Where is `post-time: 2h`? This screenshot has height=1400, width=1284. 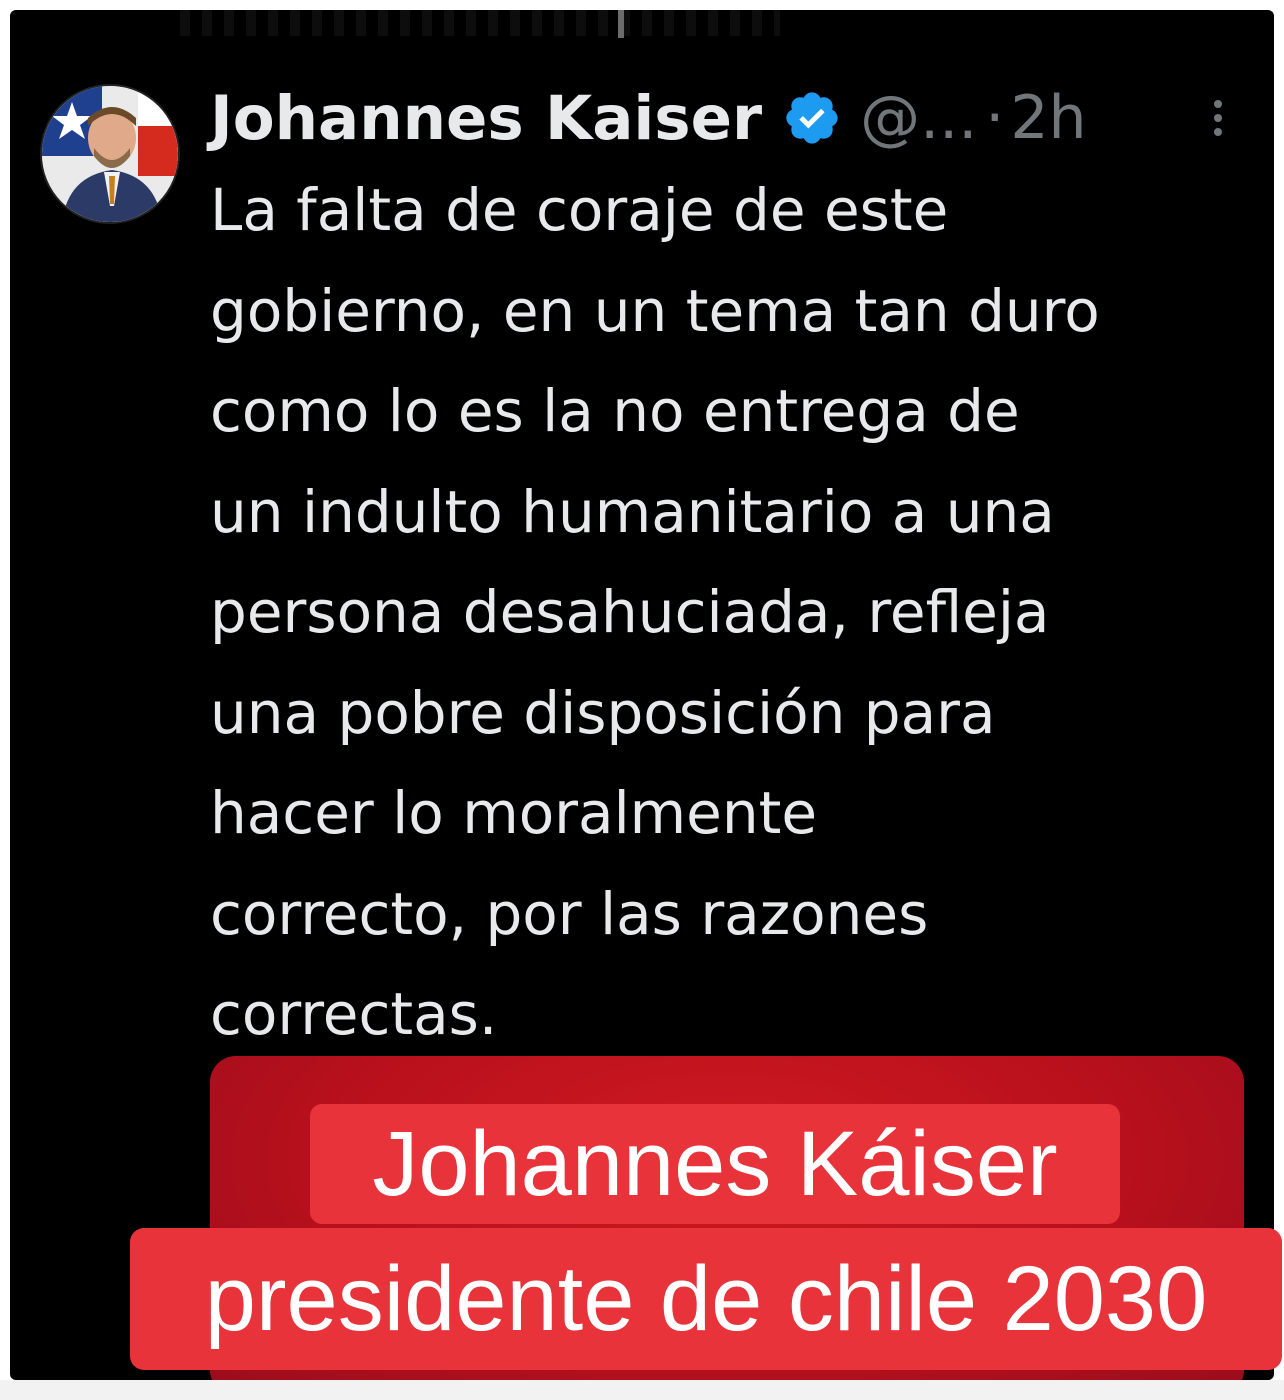 post-time: 2h is located at coordinates (1048, 118).